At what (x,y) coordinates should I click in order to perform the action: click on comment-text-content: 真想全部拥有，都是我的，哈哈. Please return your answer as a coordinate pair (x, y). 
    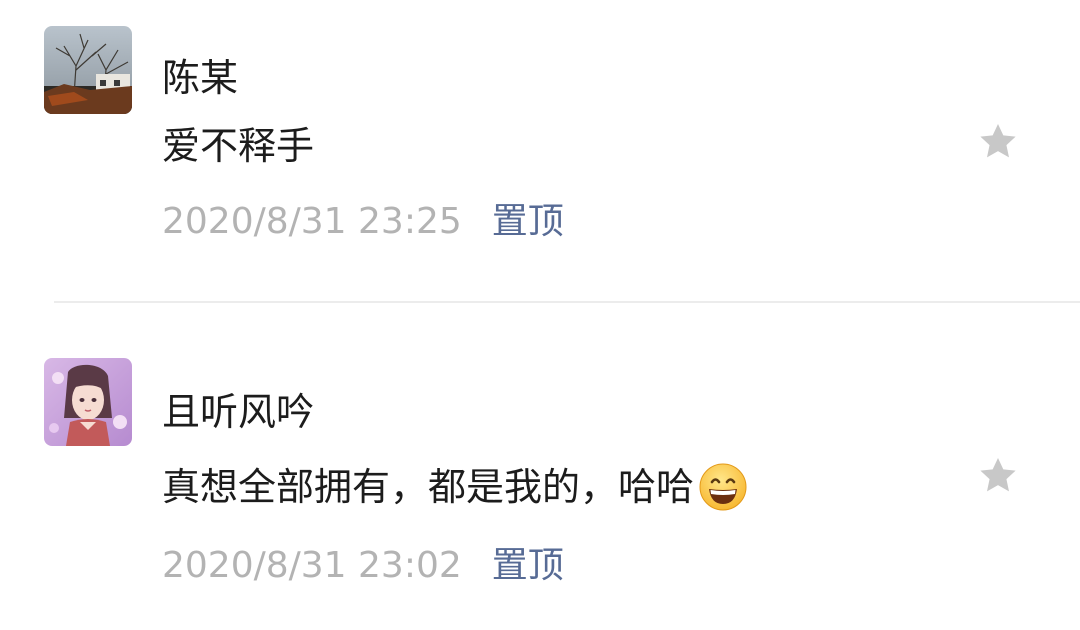
    Looking at the image, I should click on (428, 487).